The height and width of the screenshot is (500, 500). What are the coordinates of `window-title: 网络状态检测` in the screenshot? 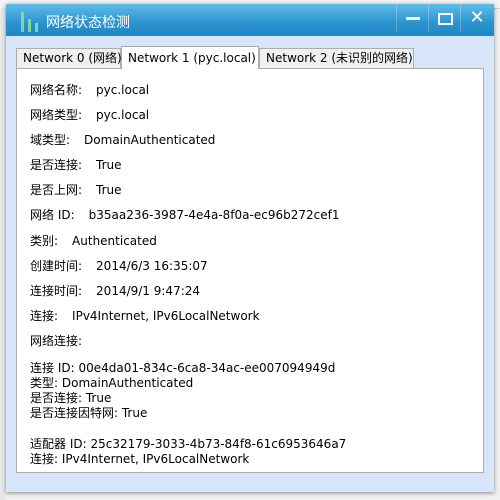 It's located at (88, 23).